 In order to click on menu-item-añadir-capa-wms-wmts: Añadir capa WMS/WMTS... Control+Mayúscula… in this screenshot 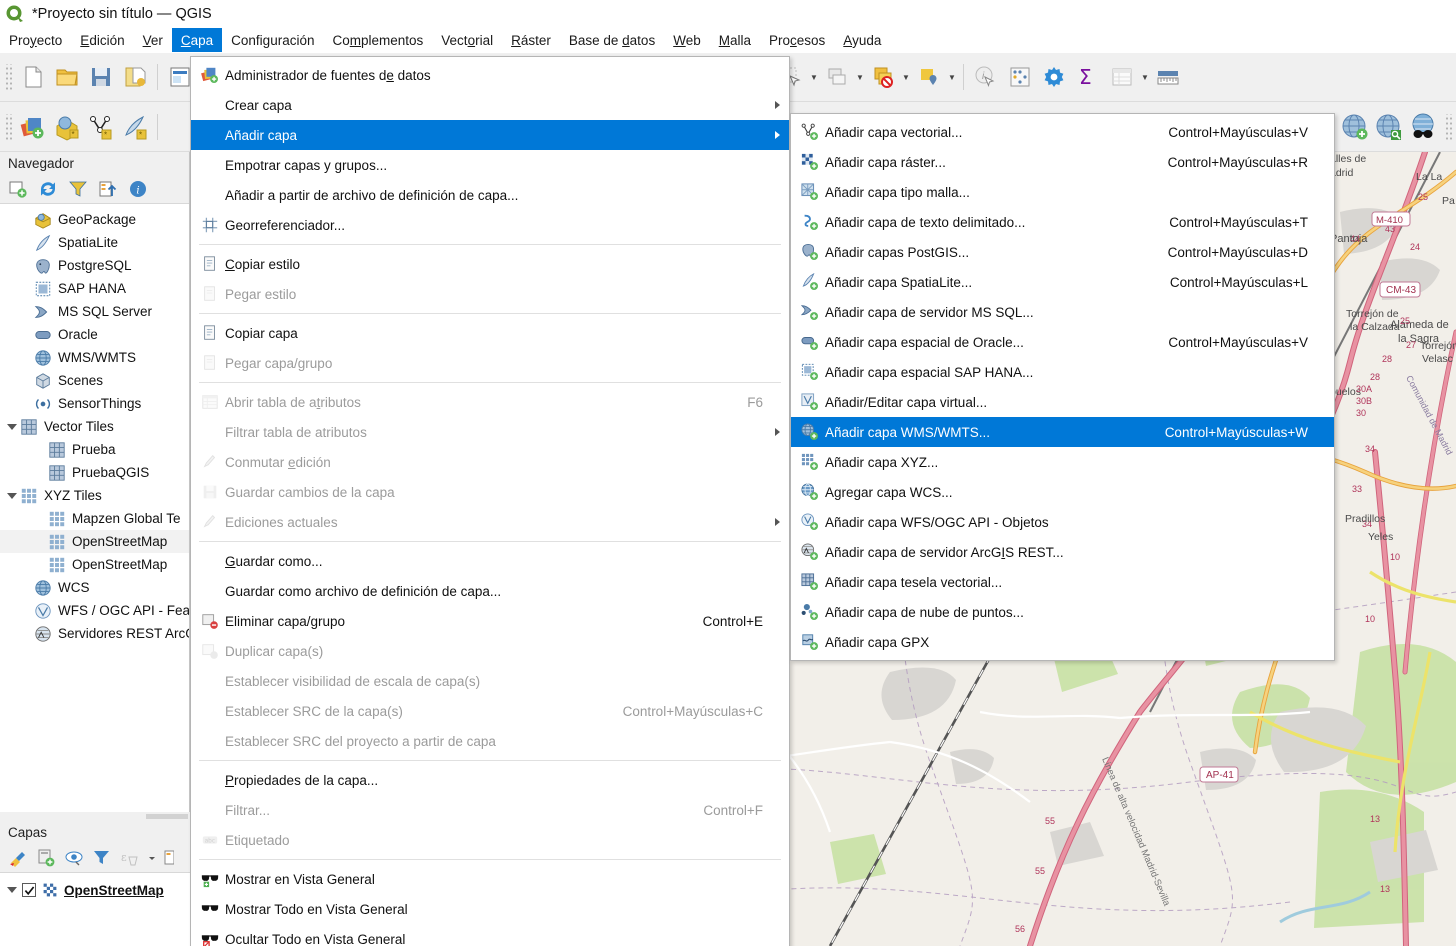, I will do `click(1062, 432)`.